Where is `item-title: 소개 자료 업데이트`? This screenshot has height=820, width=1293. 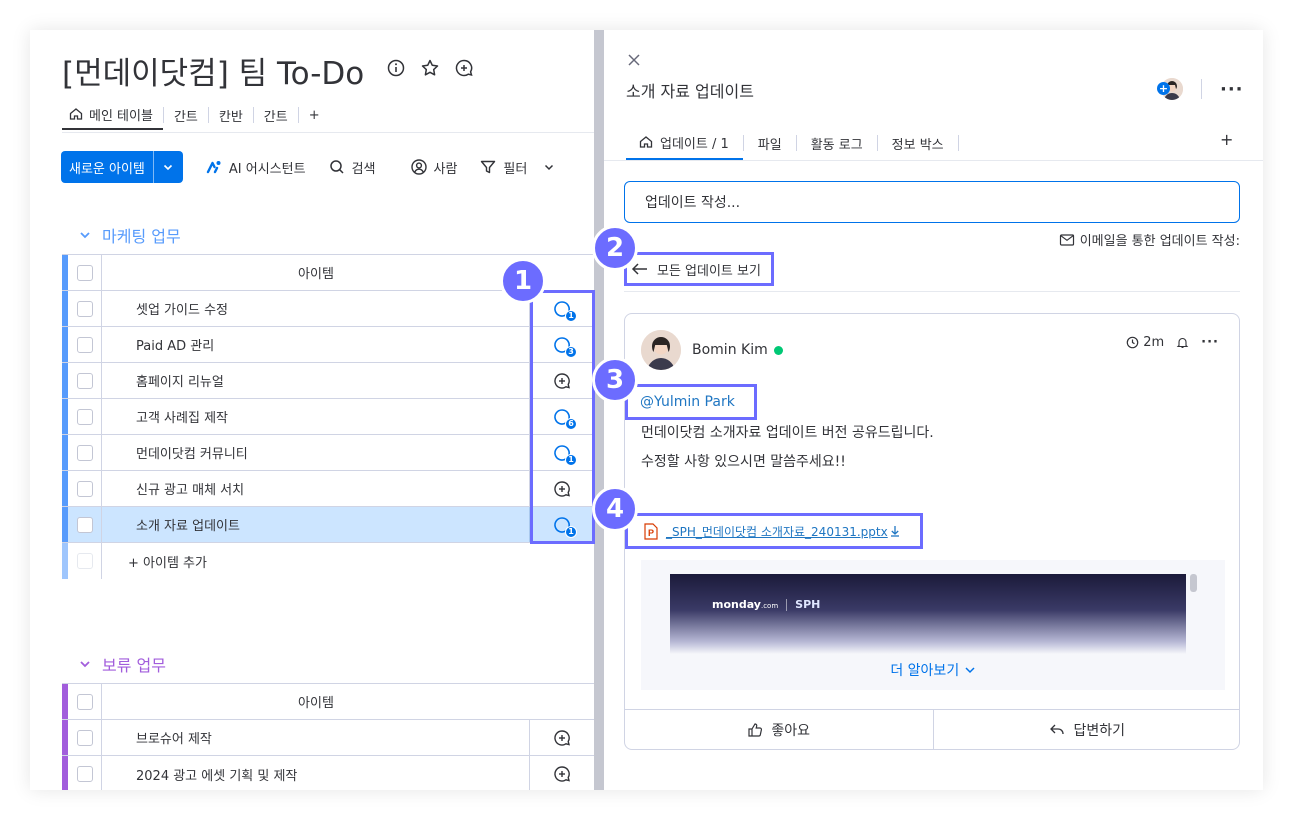
item-title: 소개 자료 업데이트 is located at coordinates (690, 91).